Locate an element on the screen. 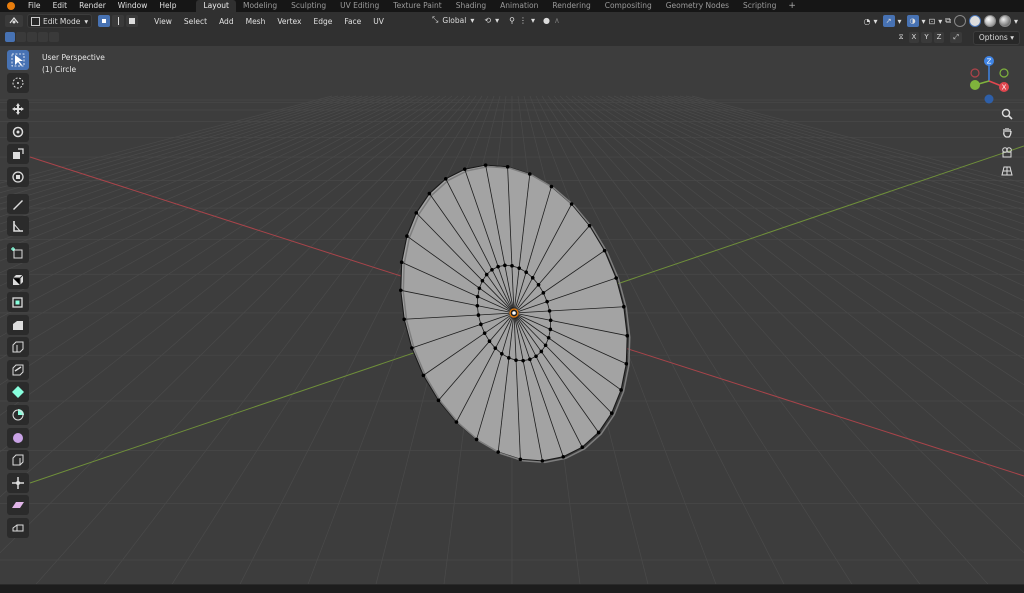 Image resolution: width=1024 pixels, height=593 pixels. rendered-shading-icon is located at coordinates (1004, 21).